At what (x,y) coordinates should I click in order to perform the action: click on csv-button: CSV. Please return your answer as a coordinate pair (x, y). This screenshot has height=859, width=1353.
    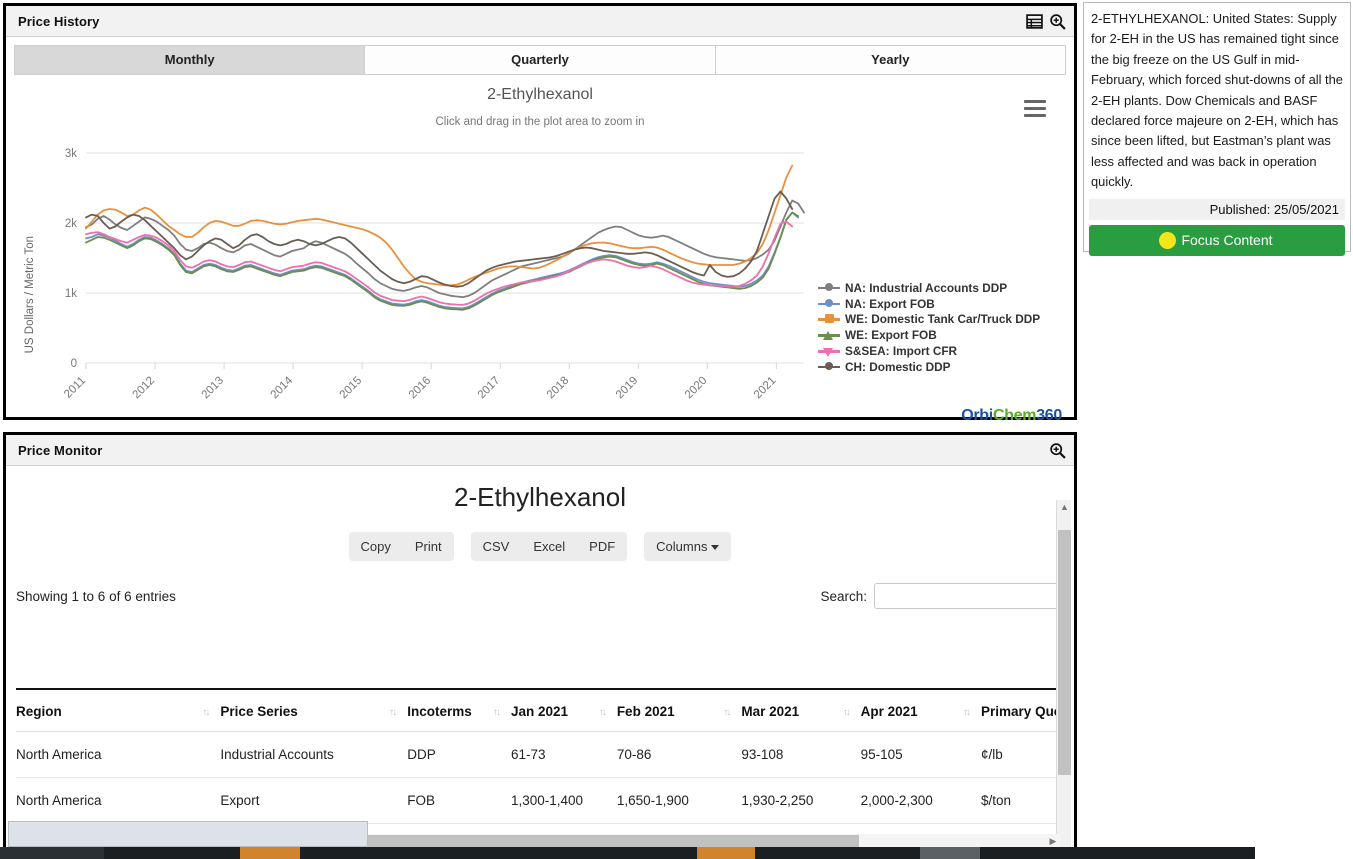
    Looking at the image, I should click on (496, 546).